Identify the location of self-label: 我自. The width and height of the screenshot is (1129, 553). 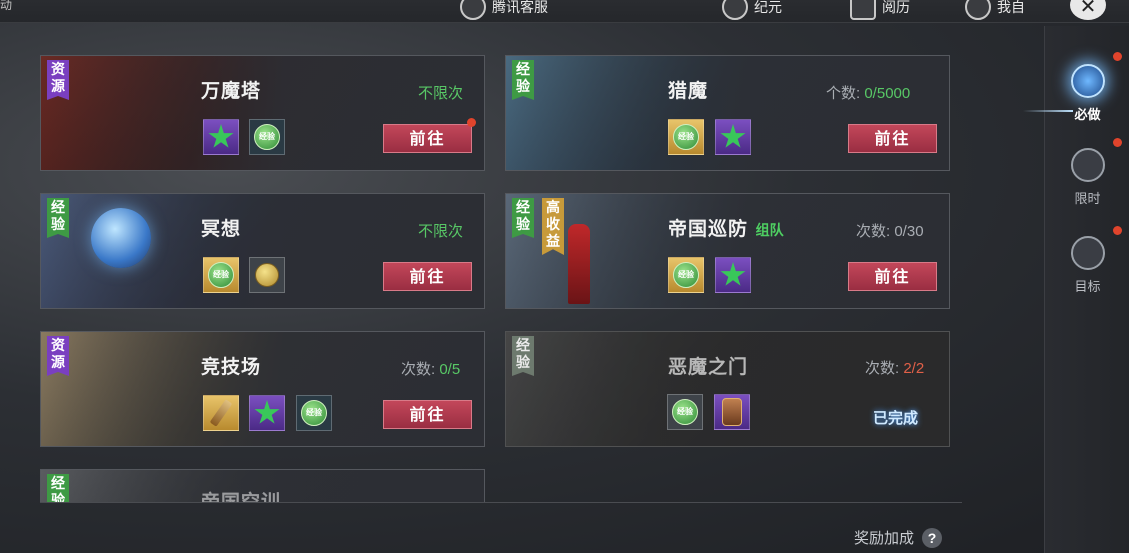
(1011, 7).